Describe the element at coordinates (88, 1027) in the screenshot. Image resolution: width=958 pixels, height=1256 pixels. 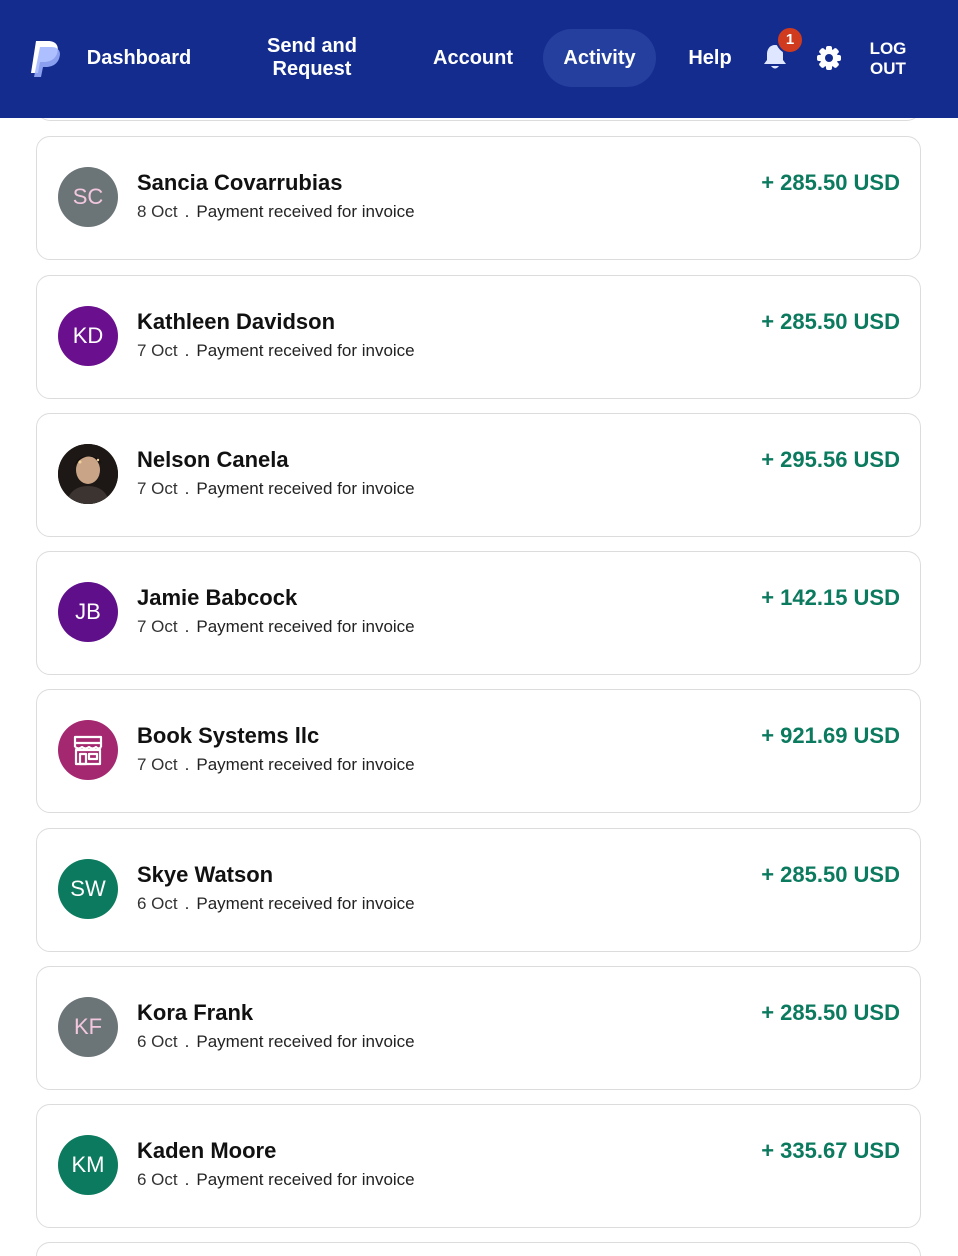
I see `avatar: KF` at that location.